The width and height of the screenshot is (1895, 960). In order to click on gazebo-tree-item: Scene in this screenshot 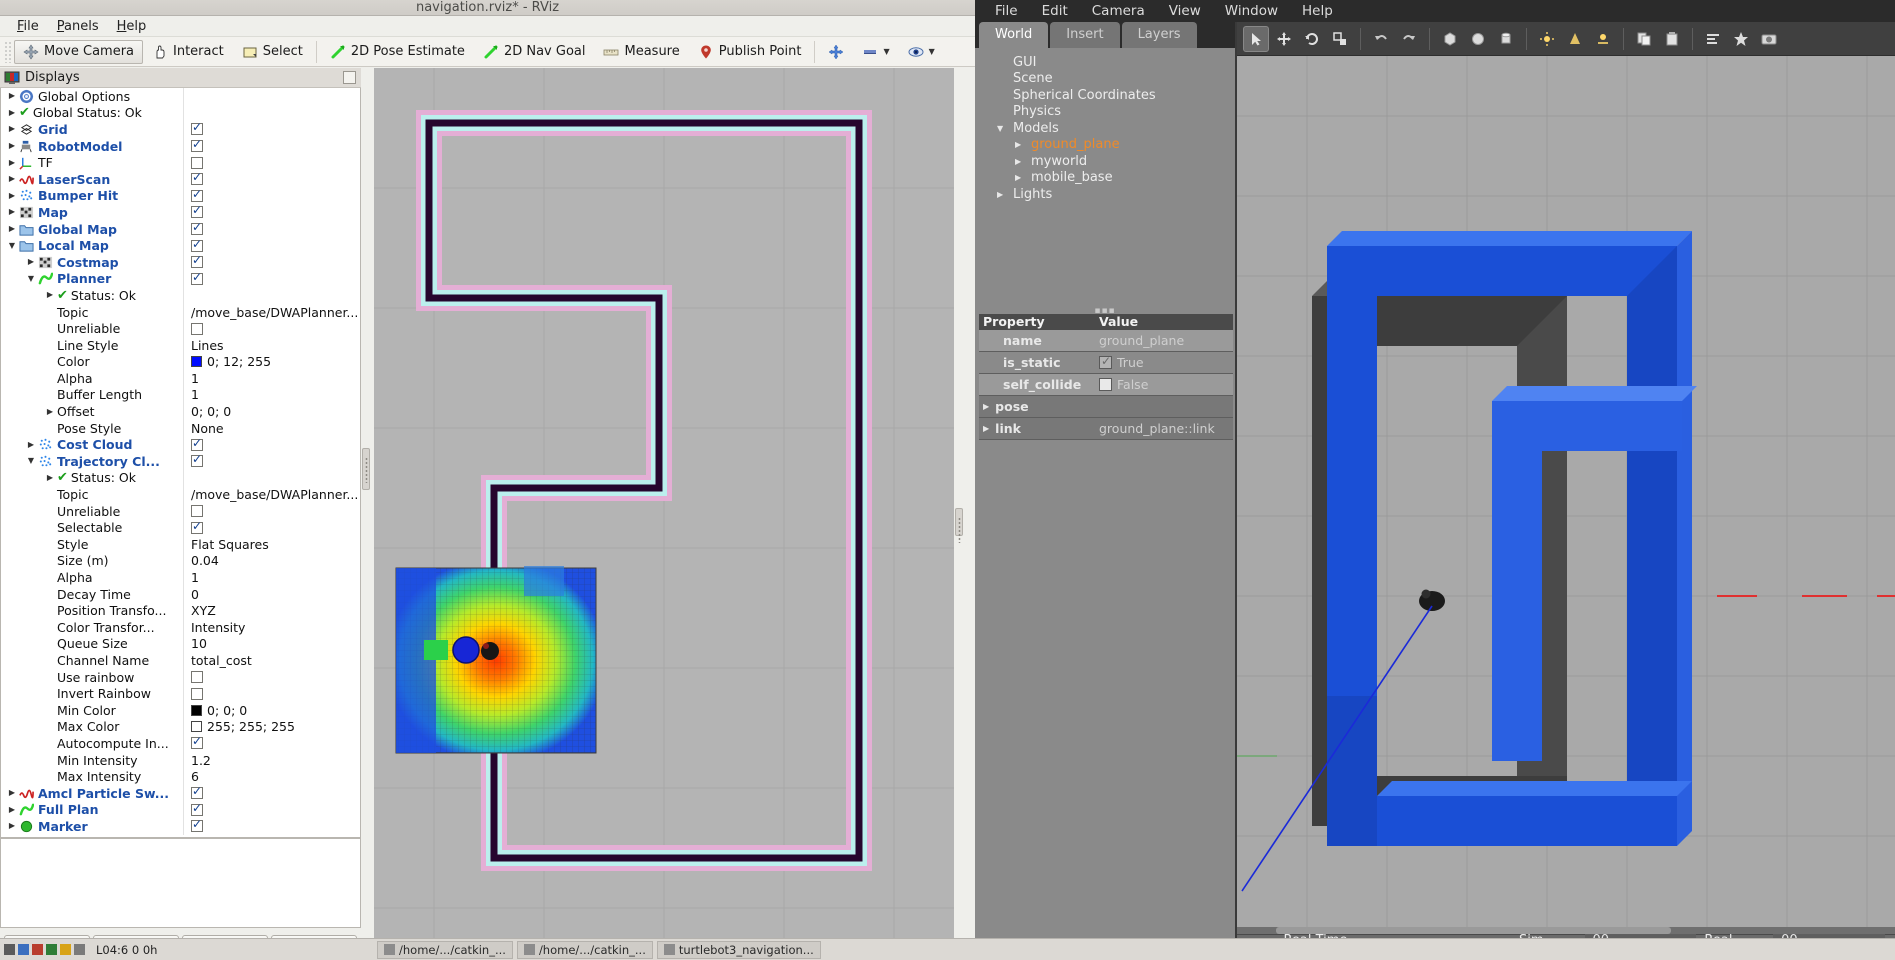, I will do `click(1116, 79)`.